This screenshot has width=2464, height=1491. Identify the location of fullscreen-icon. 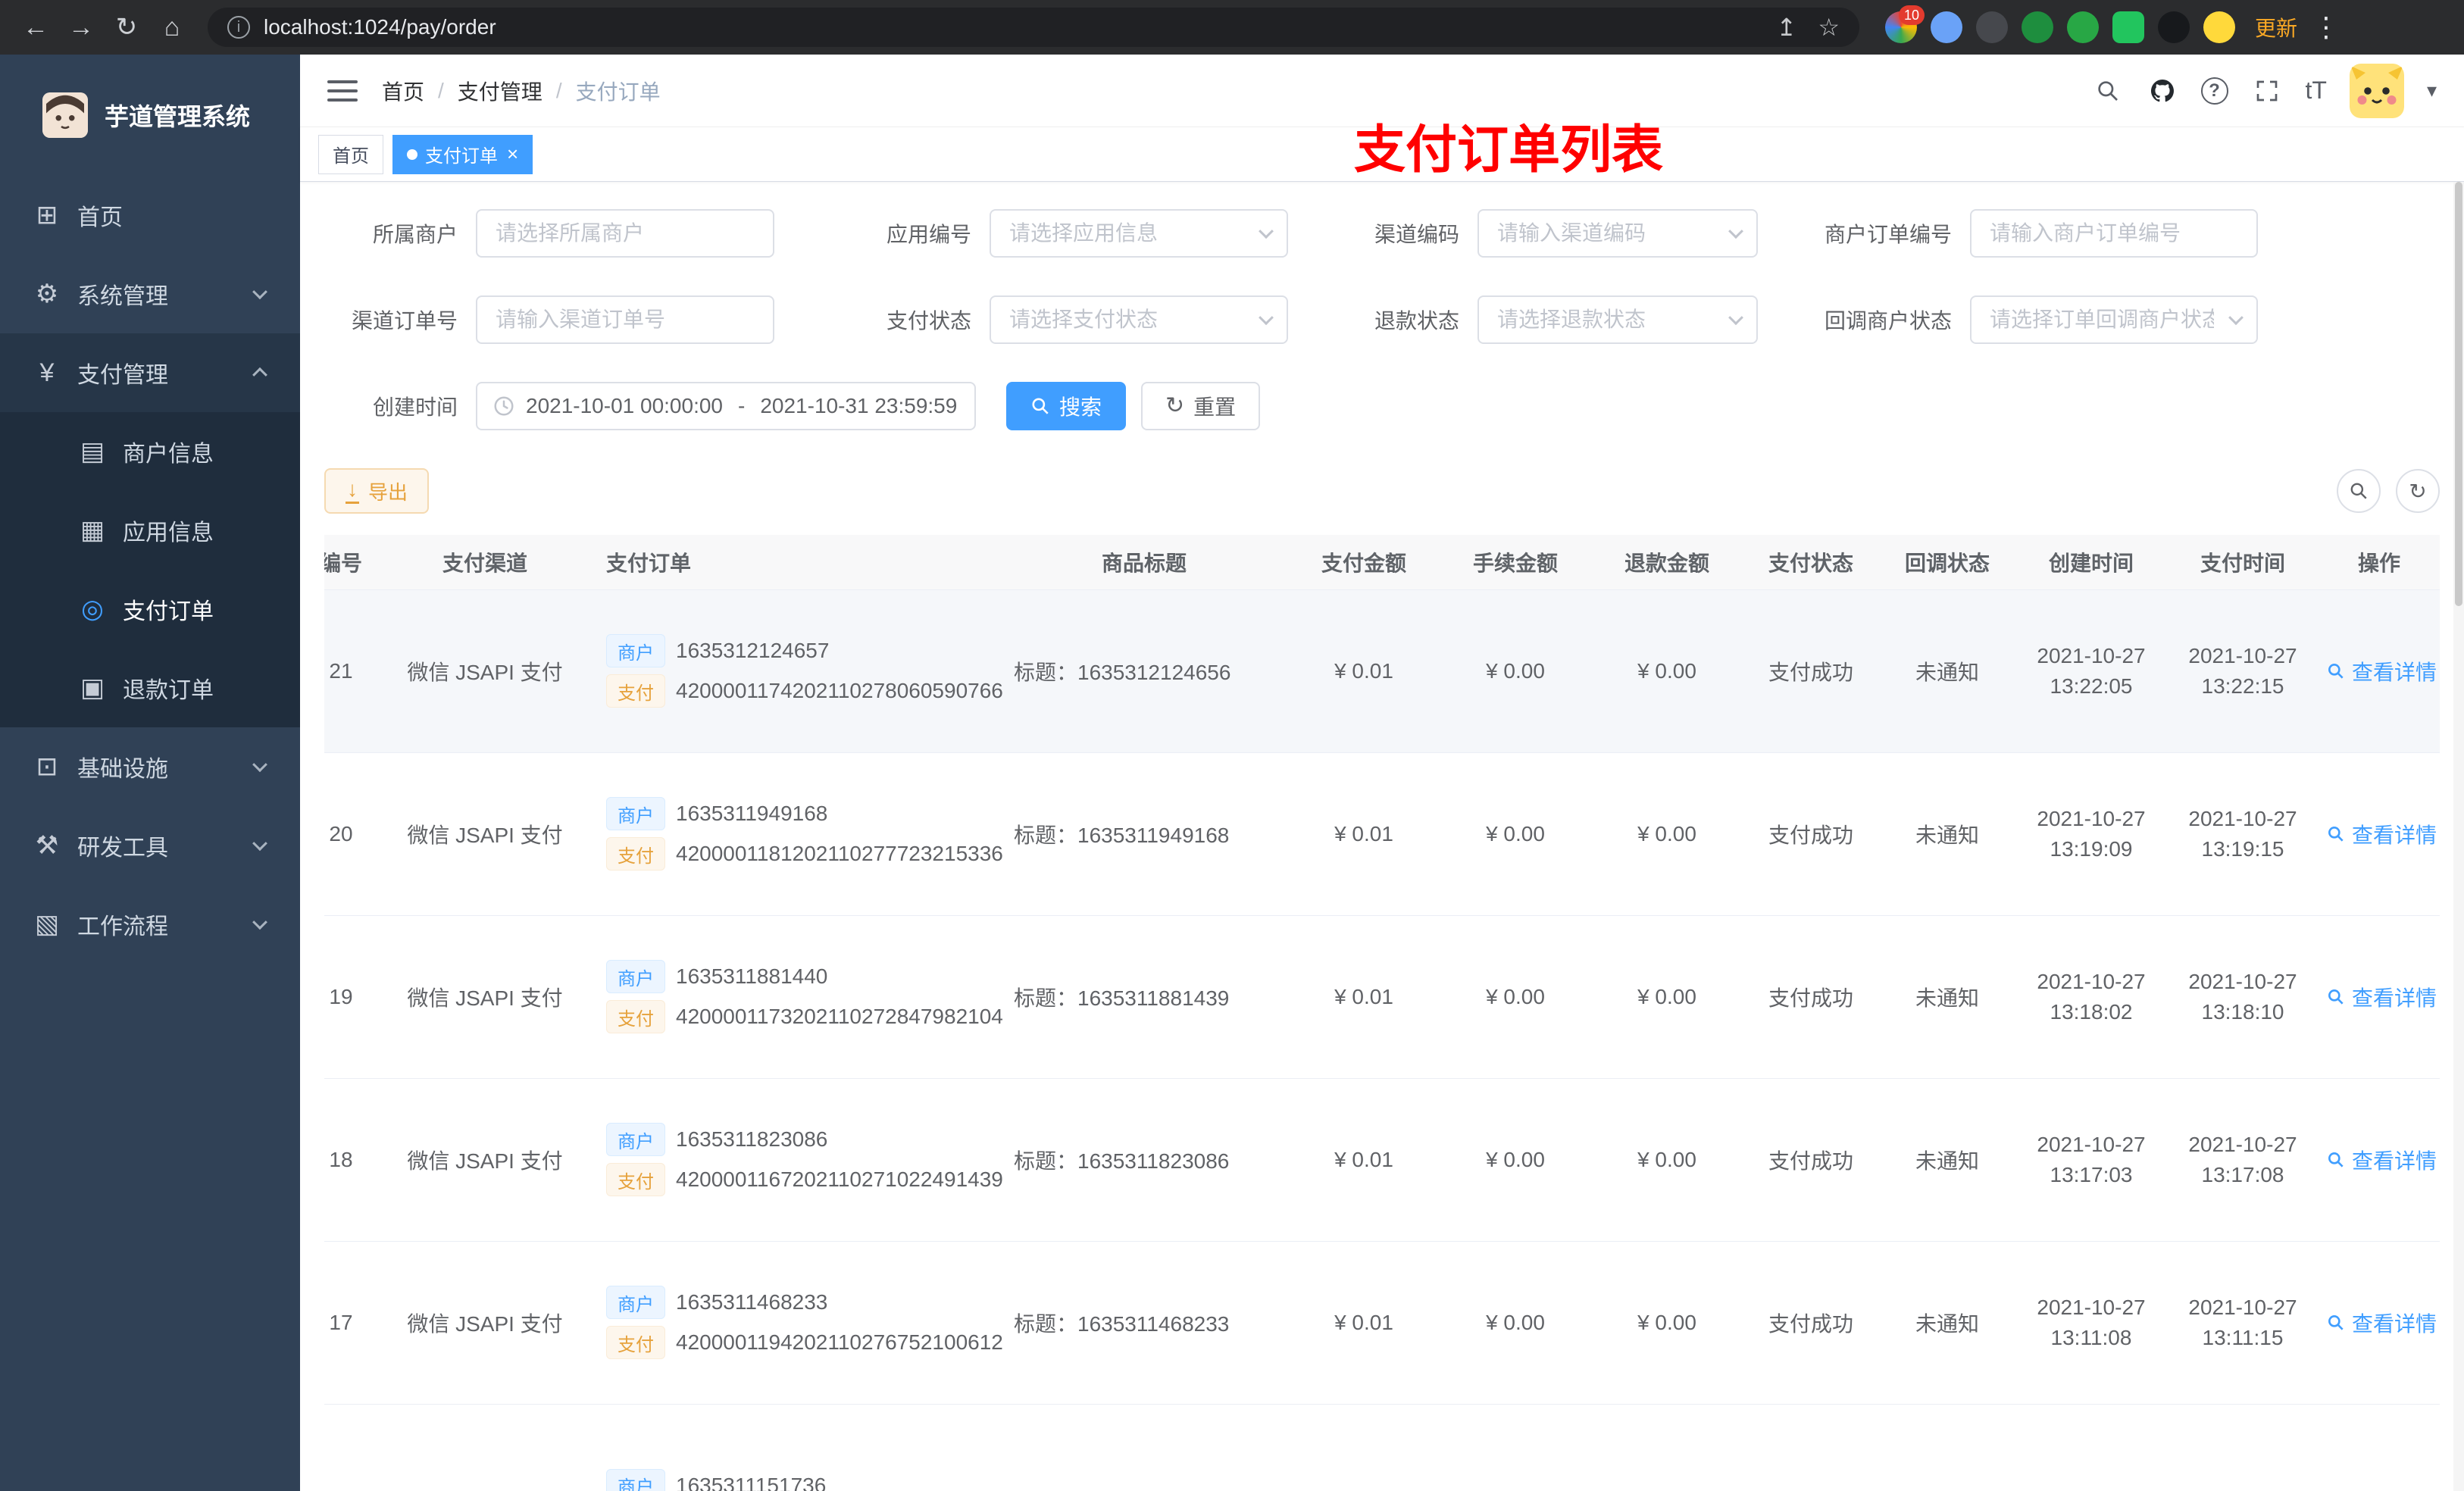
(2267, 91).